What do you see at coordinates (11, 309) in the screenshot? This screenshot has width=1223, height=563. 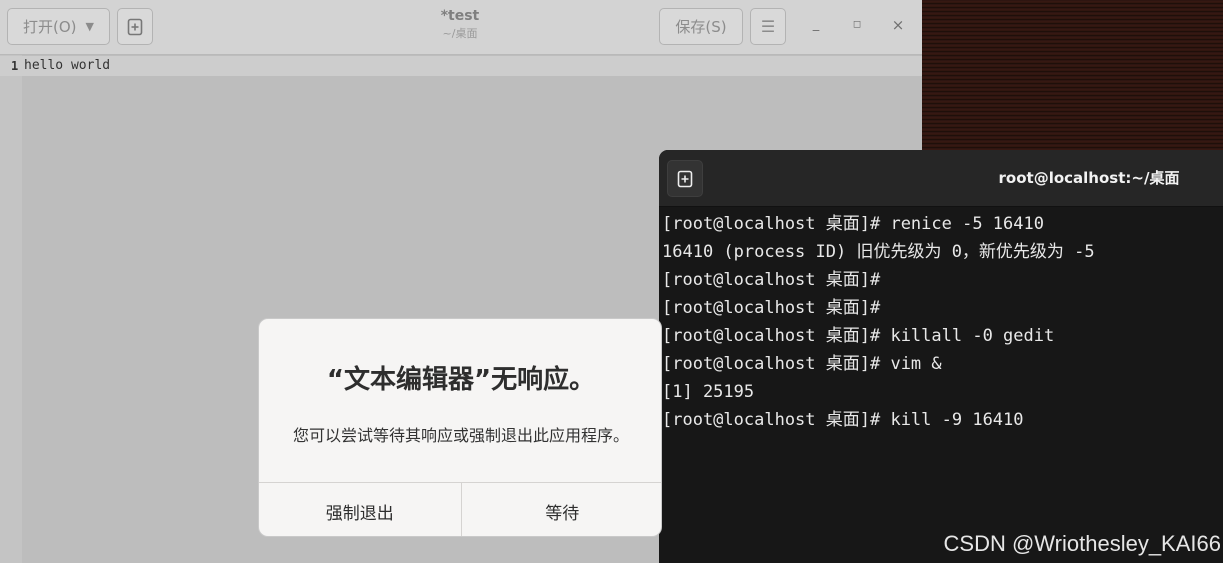 I see `line-number-gutter` at bounding box center [11, 309].